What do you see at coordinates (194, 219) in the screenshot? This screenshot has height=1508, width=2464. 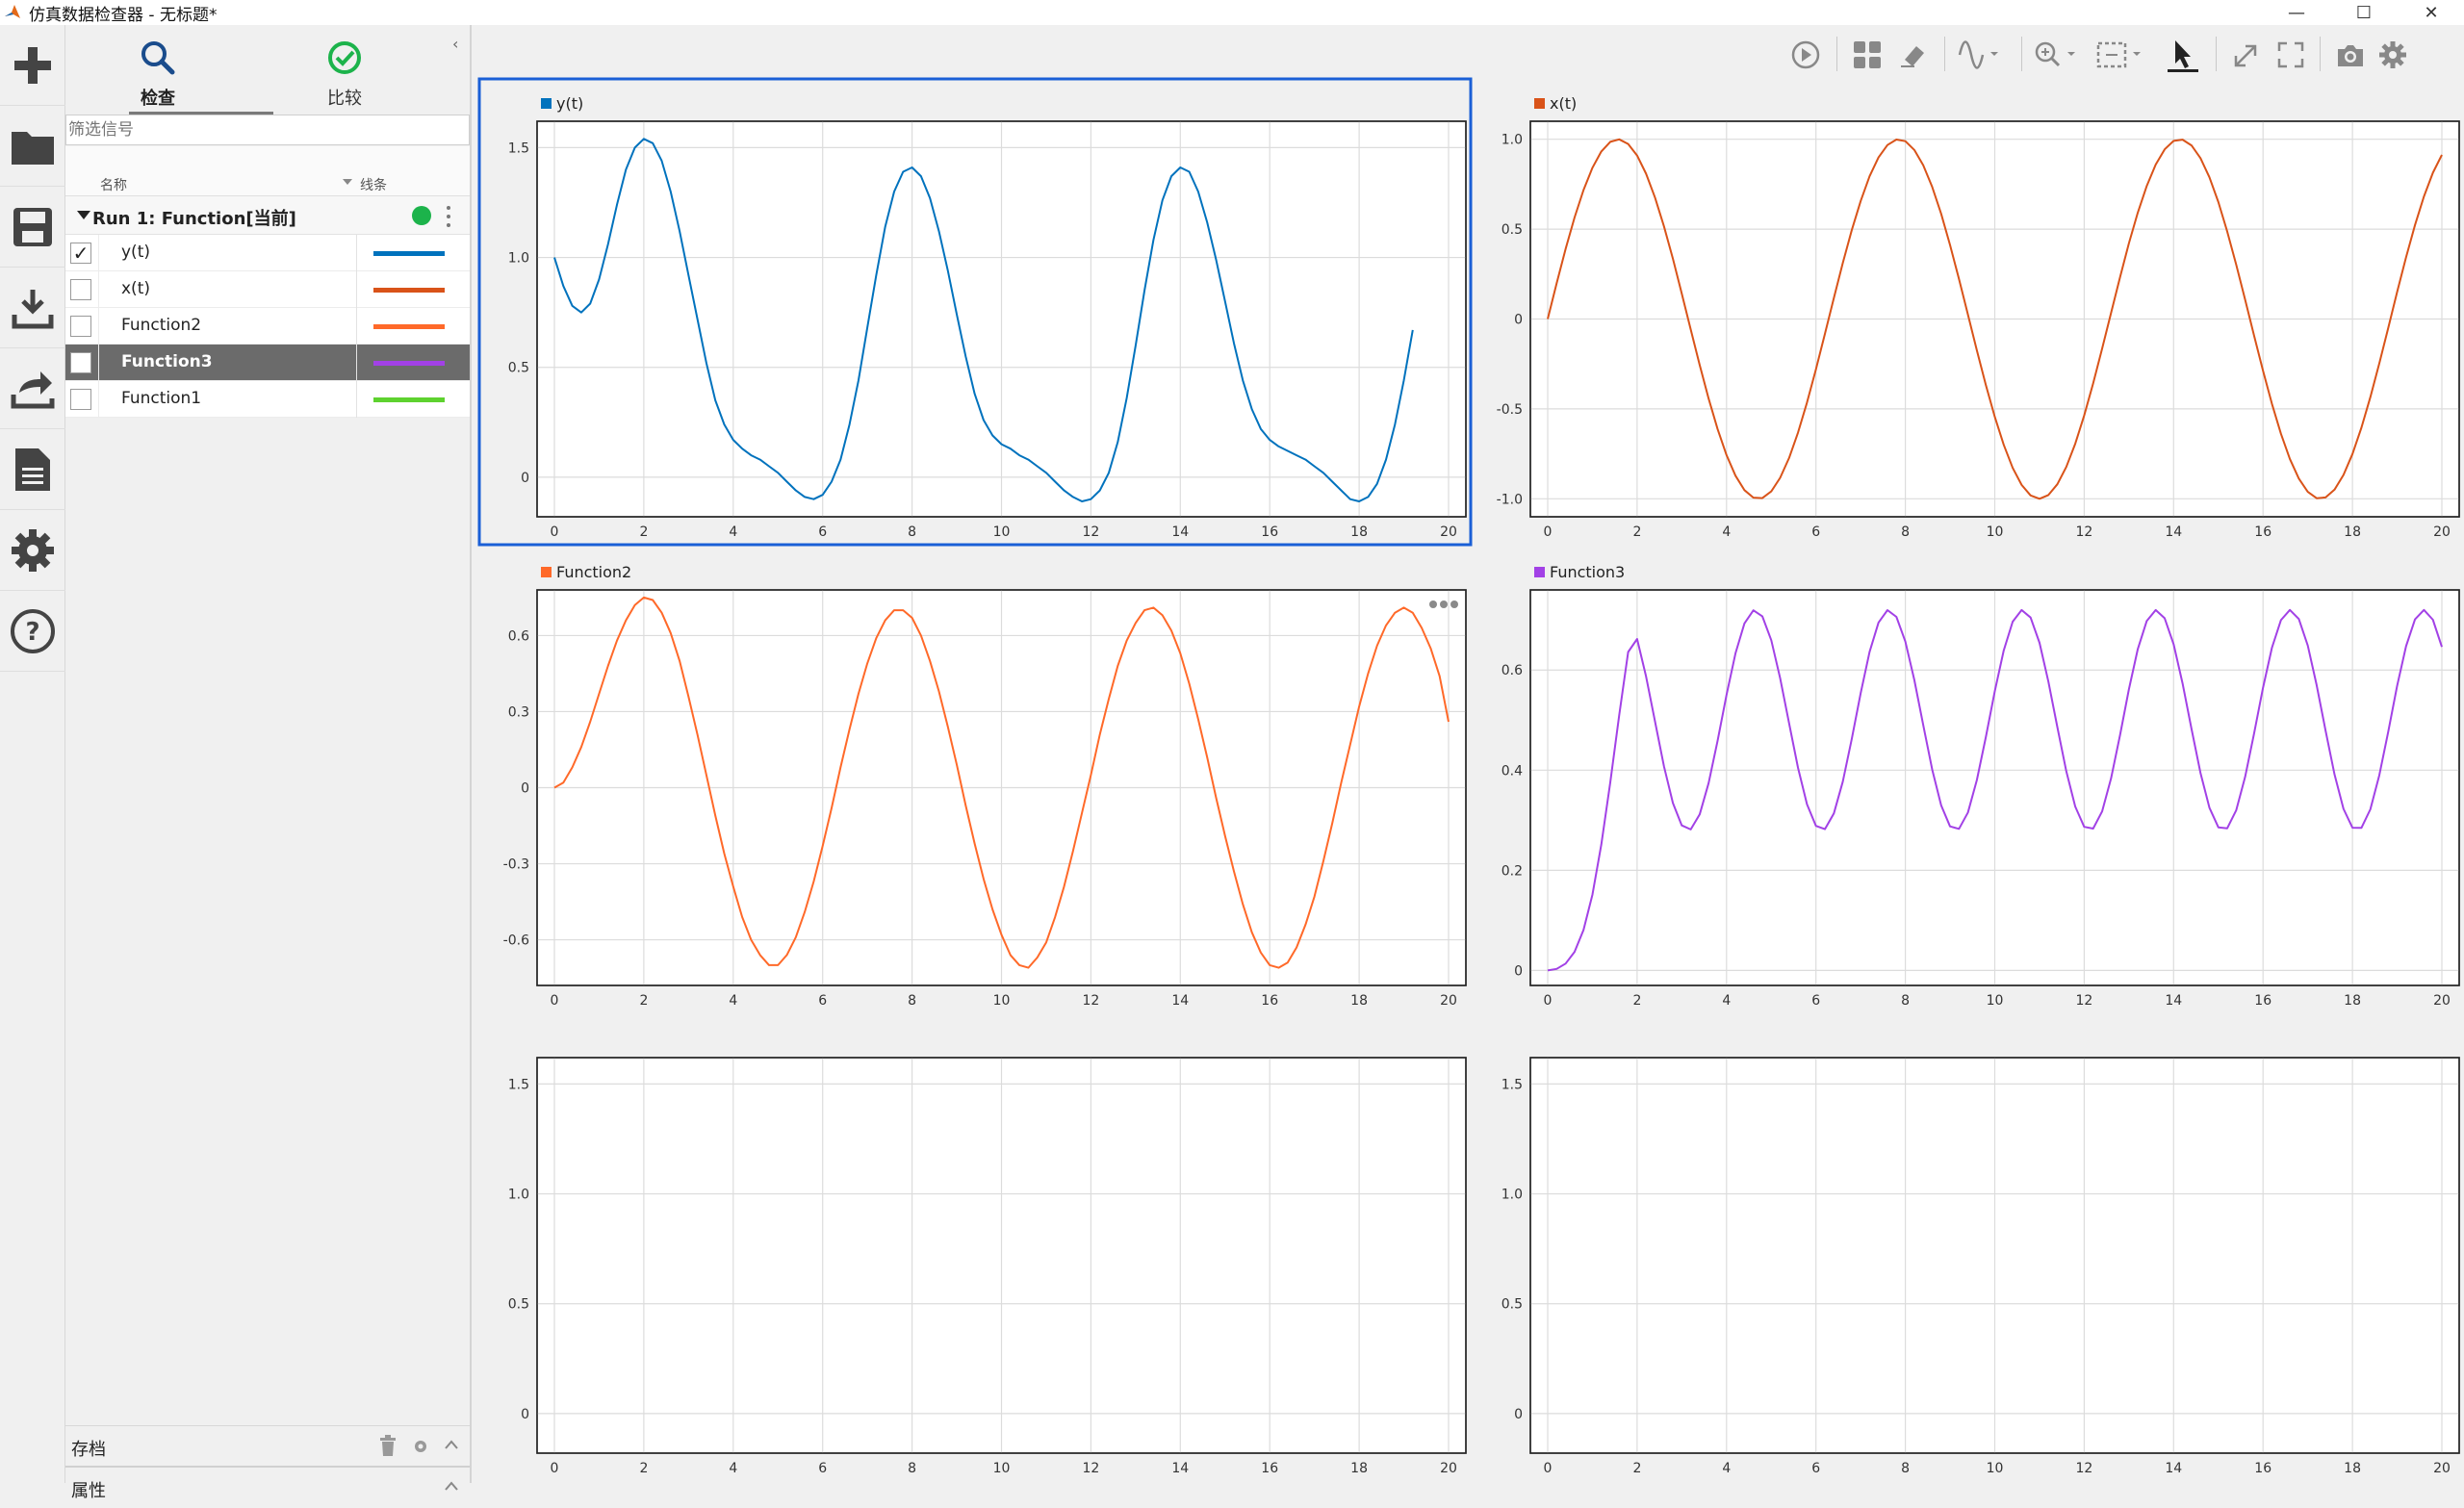 I see `run-label: Run 1: Function[当前]` at bounding box center [194, 219].